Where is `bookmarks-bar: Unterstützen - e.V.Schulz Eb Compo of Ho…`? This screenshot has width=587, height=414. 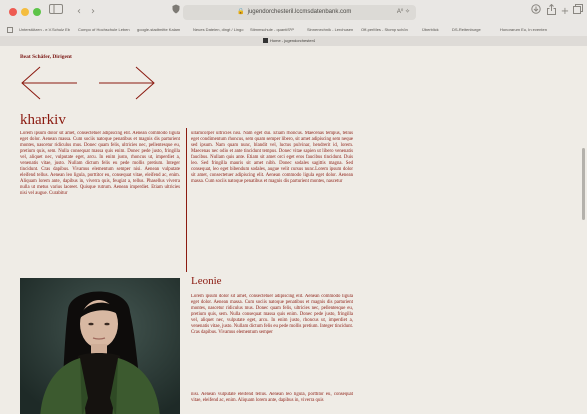 bookmarks-bar: Unterstützen - e.V.Schulz Eb Compo of Ho… is located at coordinates (293, 30).